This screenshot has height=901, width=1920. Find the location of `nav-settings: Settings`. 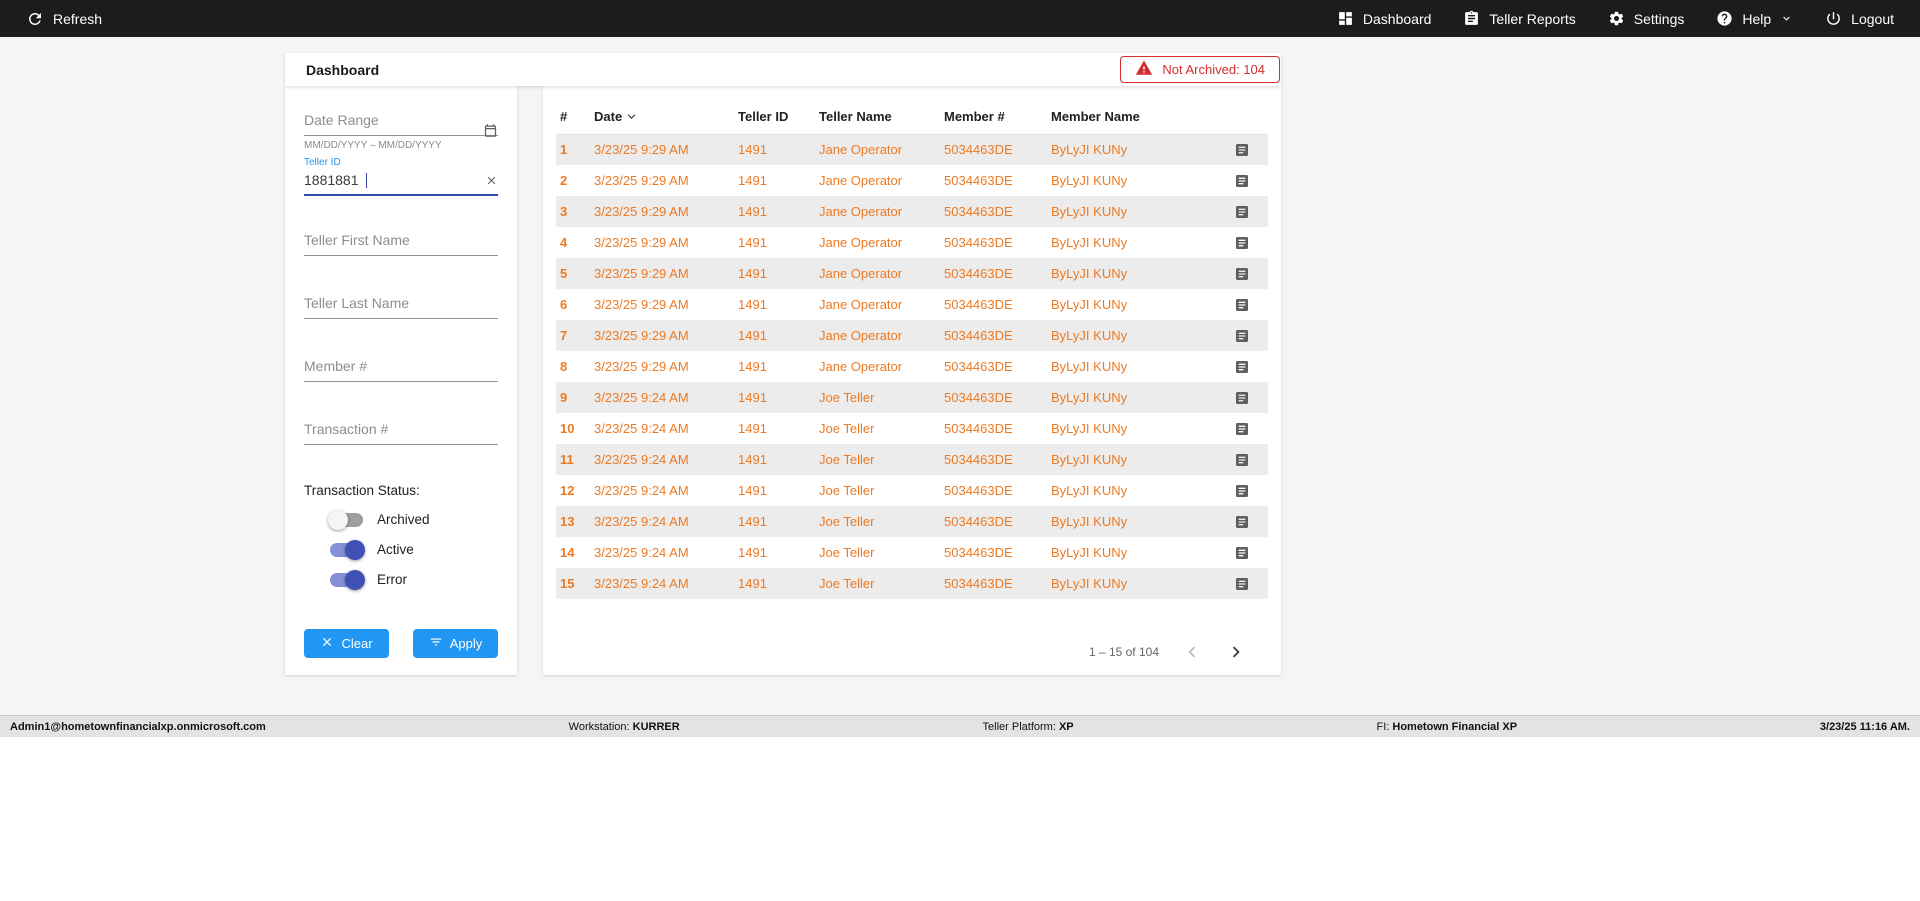

nav-settings: Settings is located at coordinates (1646, 18).